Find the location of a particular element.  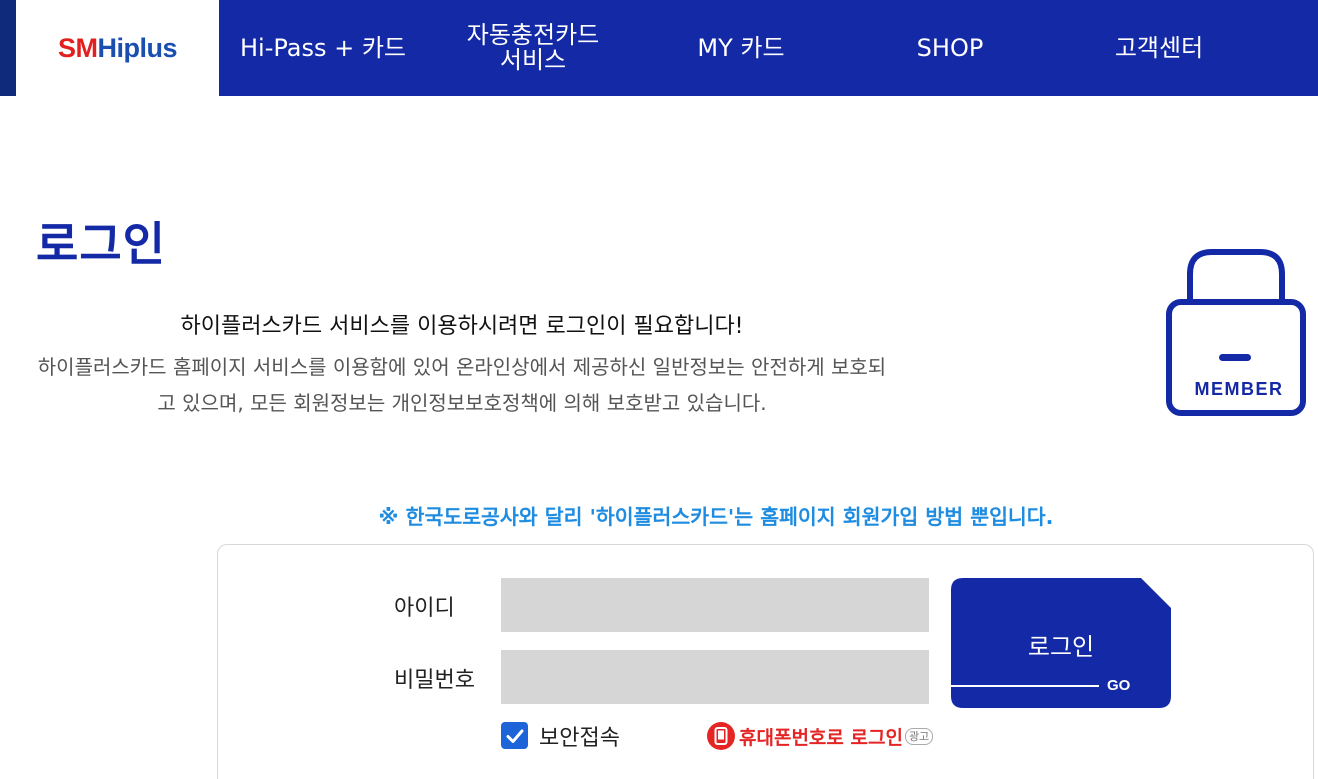

secure-connection-label: 보안접속 is located at coordinates (579, 738).